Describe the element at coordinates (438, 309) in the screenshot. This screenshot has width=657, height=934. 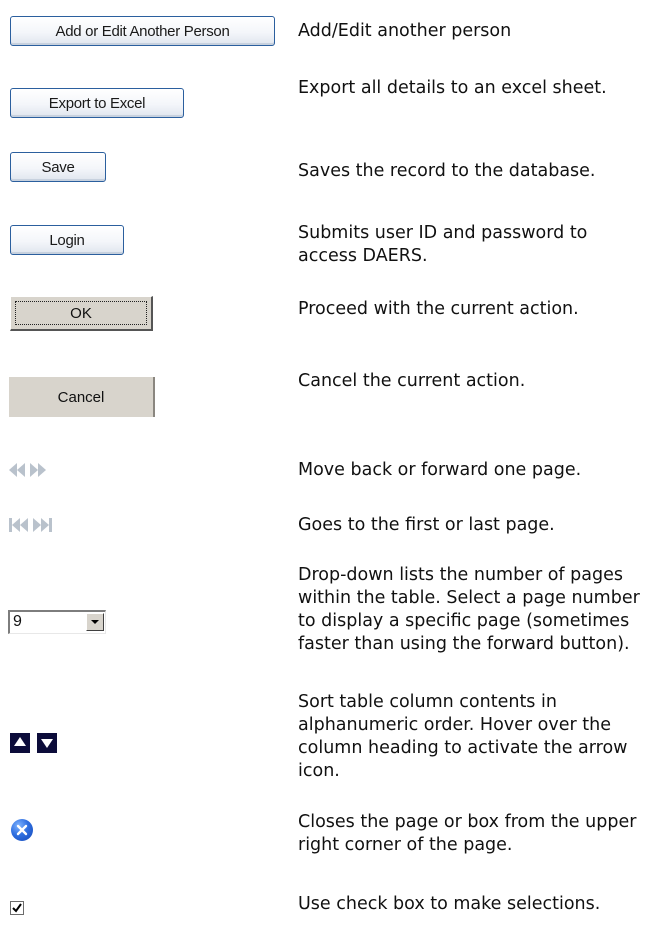
I see `ok-description: Proceed with the current action.` at that location.